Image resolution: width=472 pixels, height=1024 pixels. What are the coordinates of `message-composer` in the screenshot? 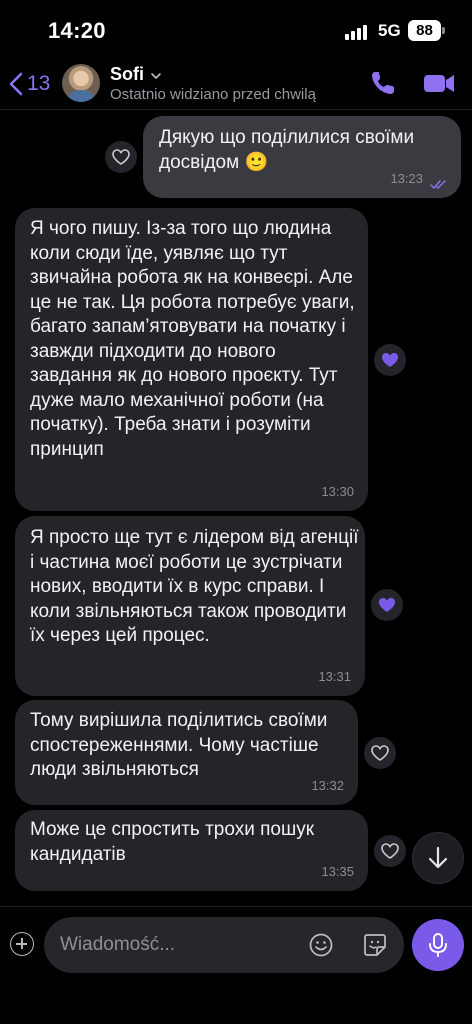 It's located at (236, 965).